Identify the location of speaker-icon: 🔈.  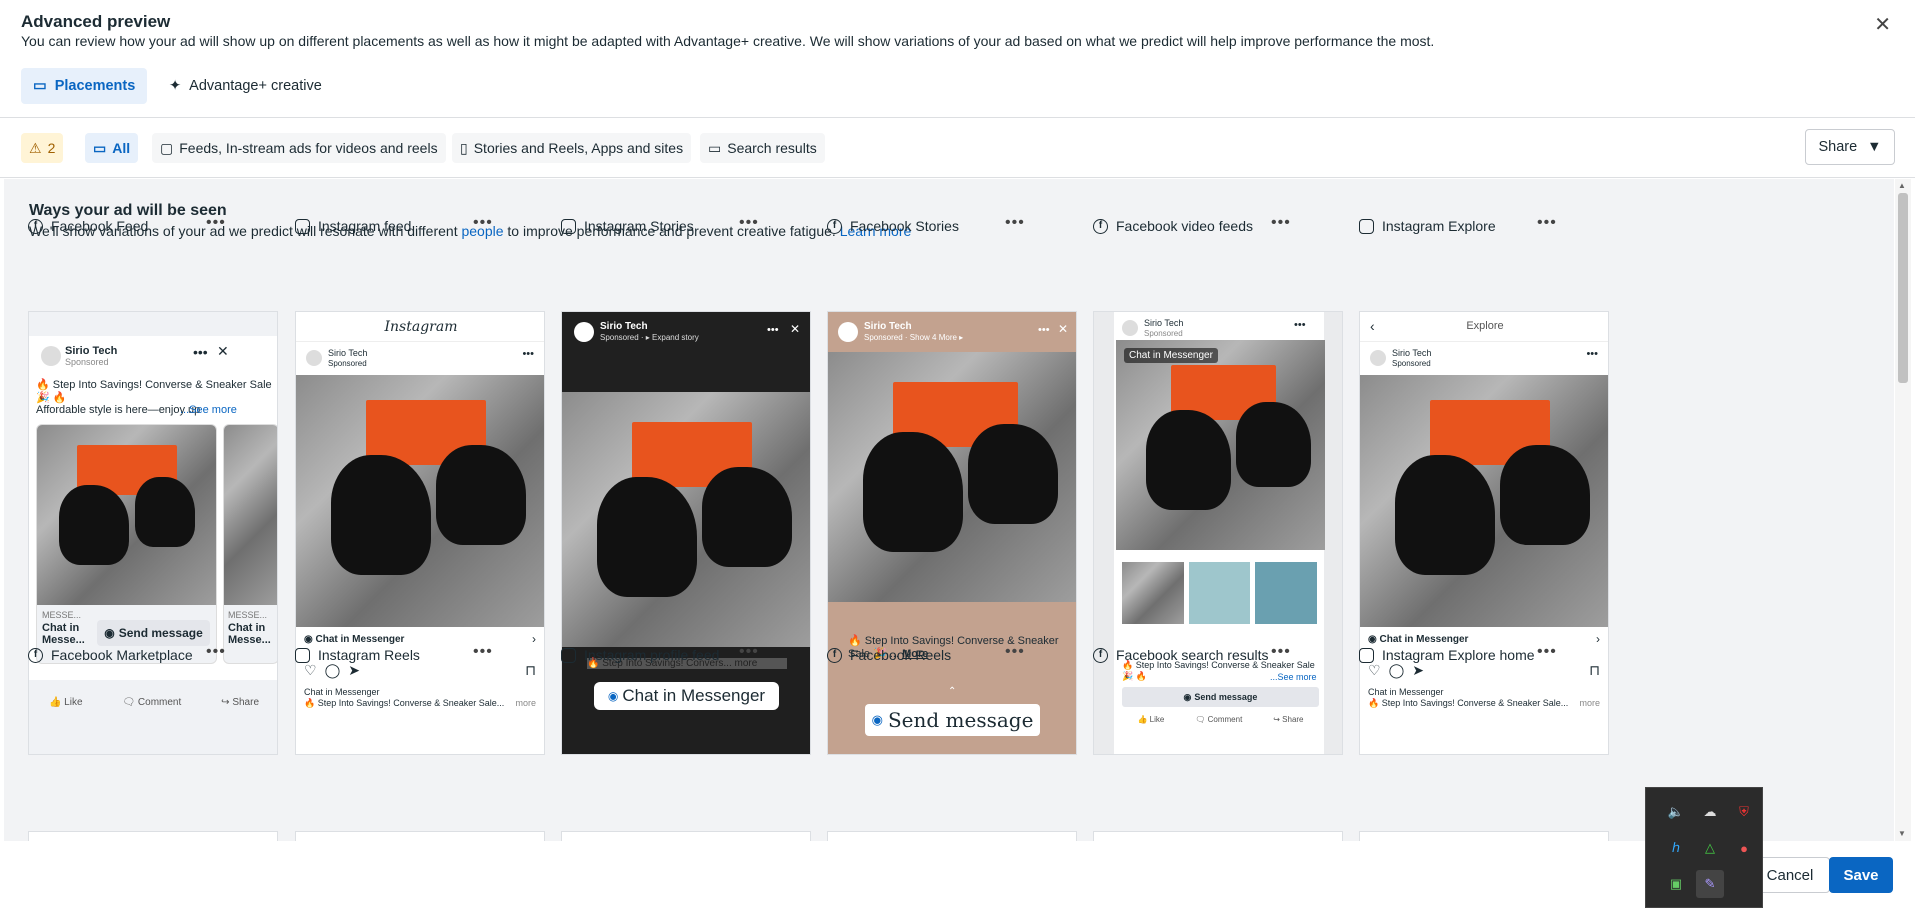
(1676, 812).